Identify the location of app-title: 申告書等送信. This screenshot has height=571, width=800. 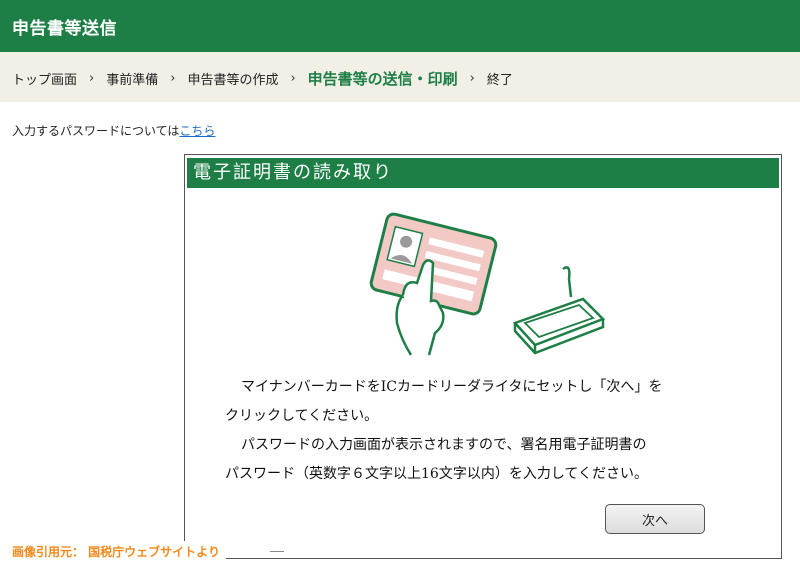
(64, 29).